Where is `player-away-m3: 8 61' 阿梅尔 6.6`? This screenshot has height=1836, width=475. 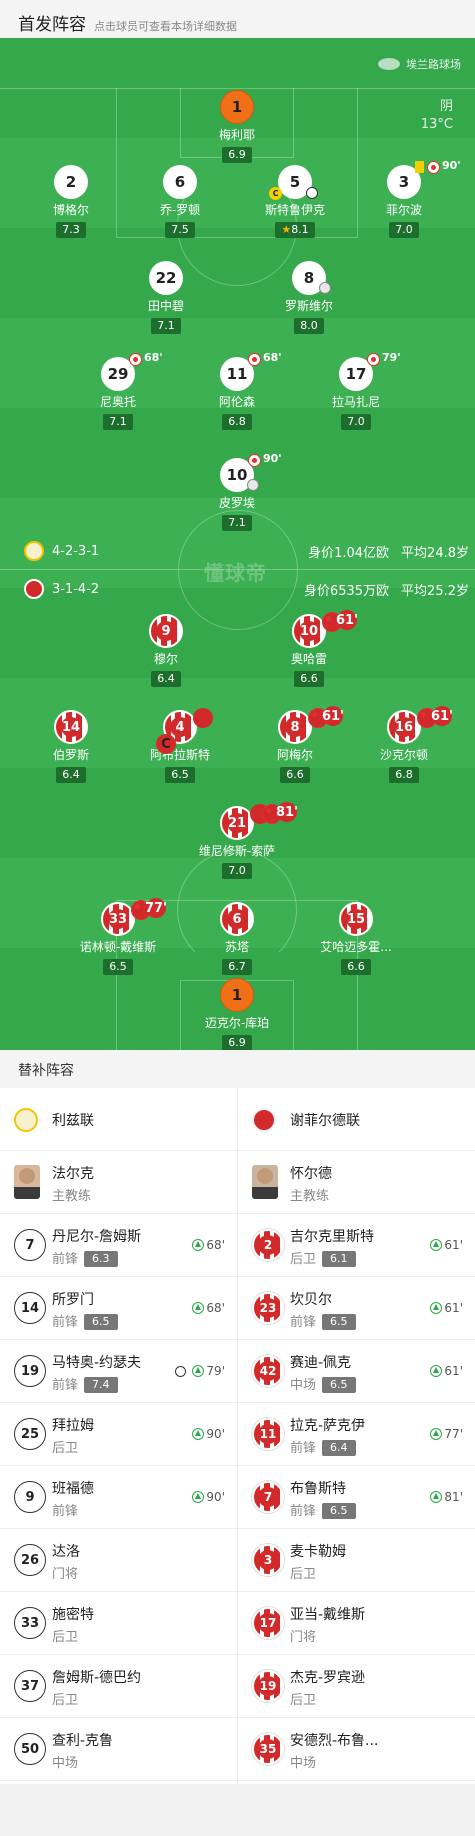 player-away-m3: 8 61' 阿梅尔 6.6 is located at coordinates (295, 744).